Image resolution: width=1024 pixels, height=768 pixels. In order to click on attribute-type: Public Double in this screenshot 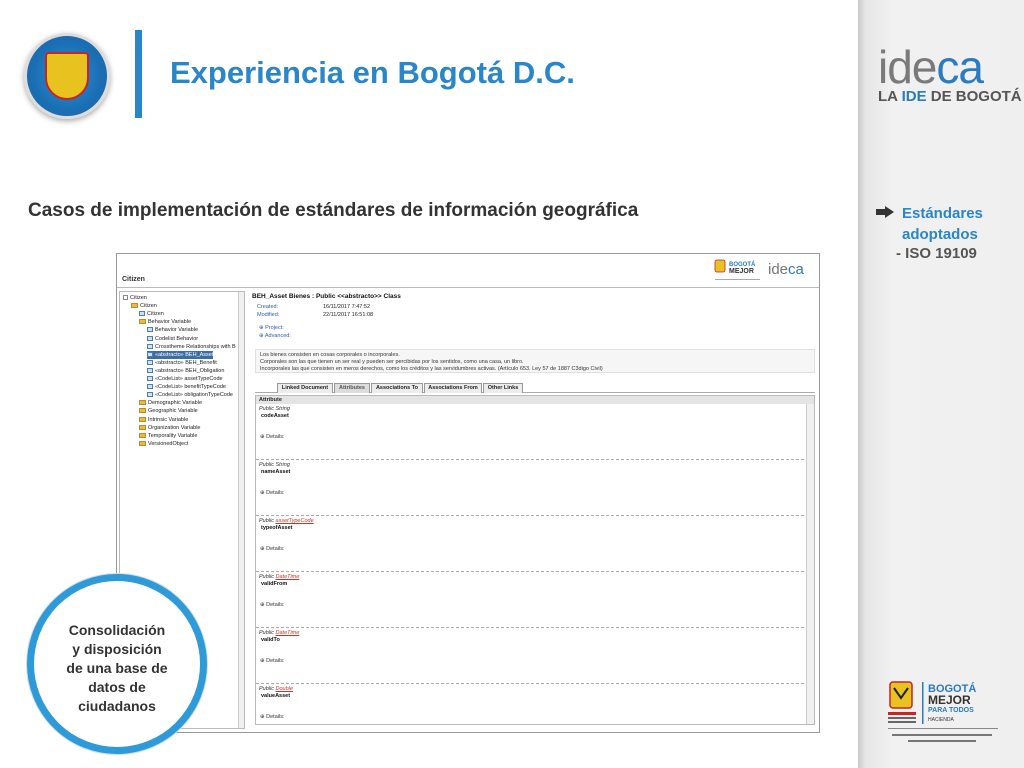, I will do `click(276, 689)`.